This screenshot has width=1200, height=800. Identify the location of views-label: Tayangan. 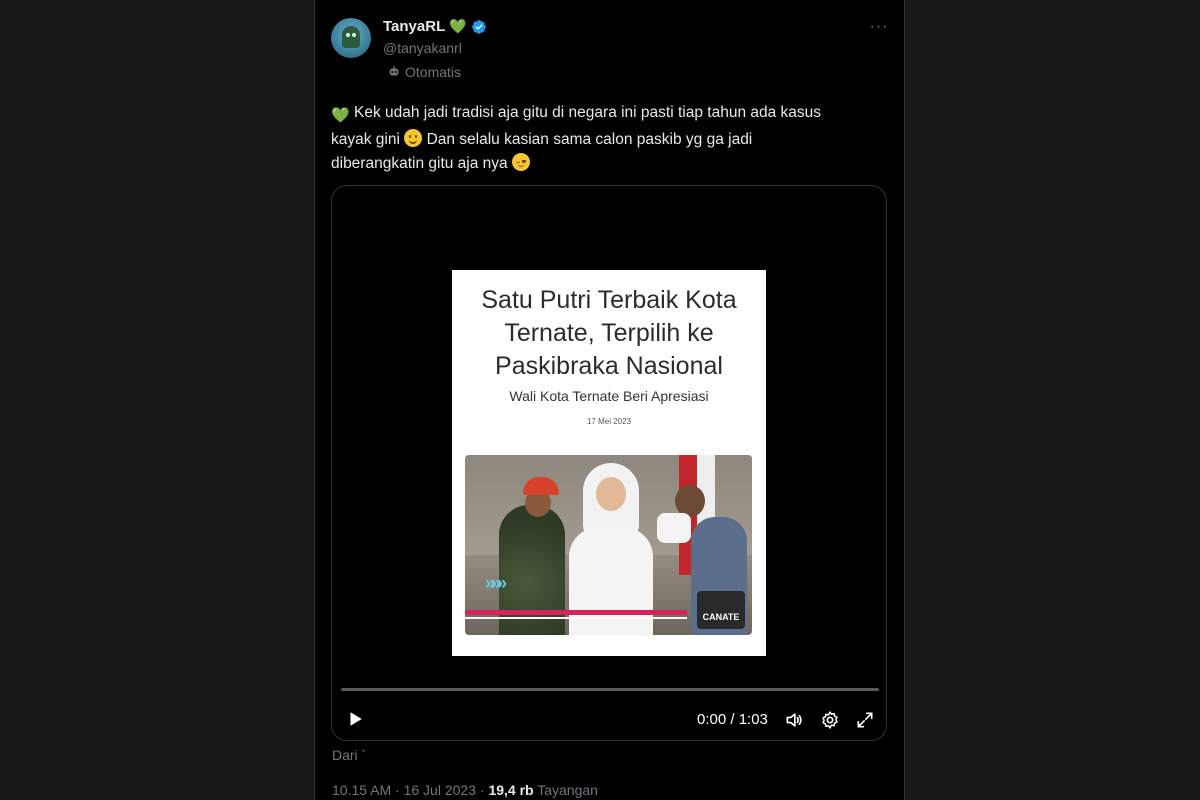
(565, 790).